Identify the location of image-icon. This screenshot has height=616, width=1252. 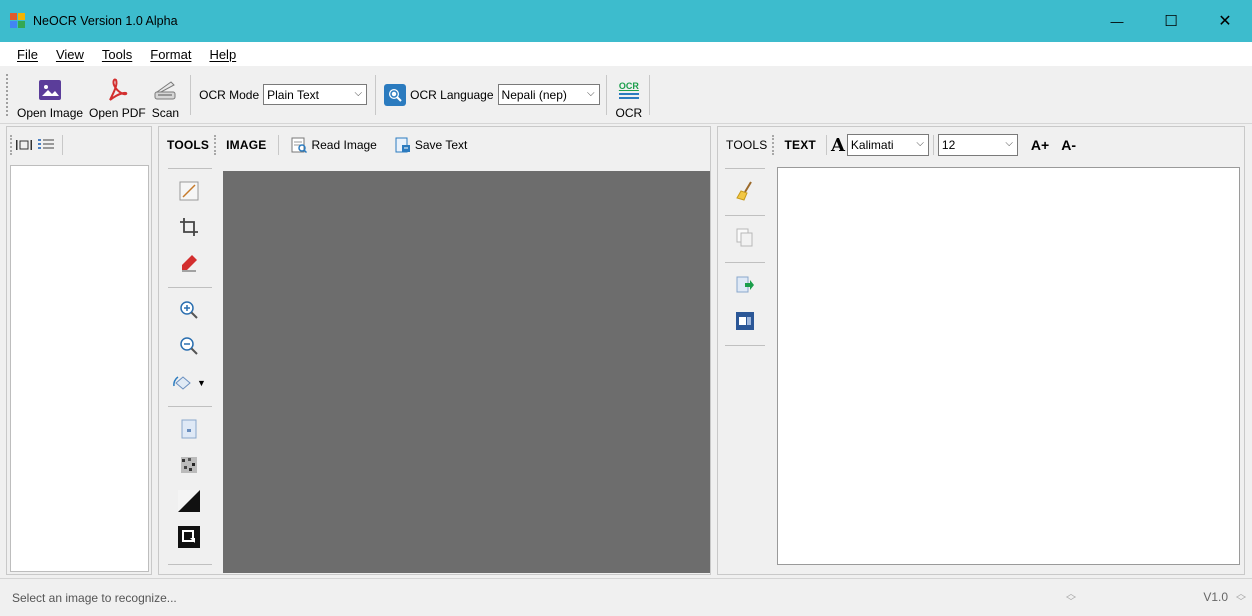
(50, 90).